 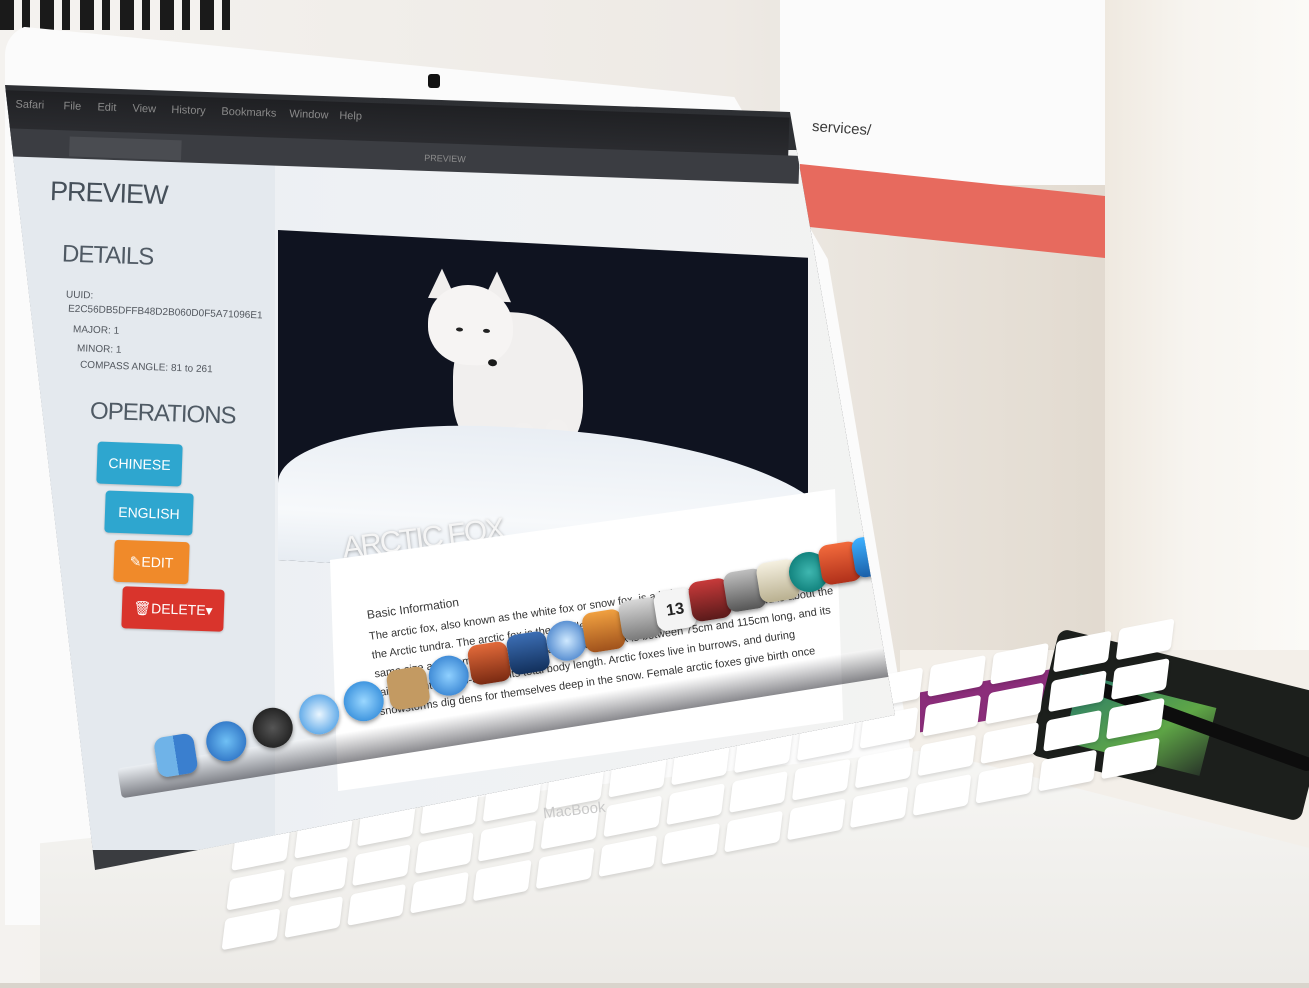 What do you see at coordinates (319, 714) in the screenshot?
I see `safari-icon` at bounding box center [319, 714].